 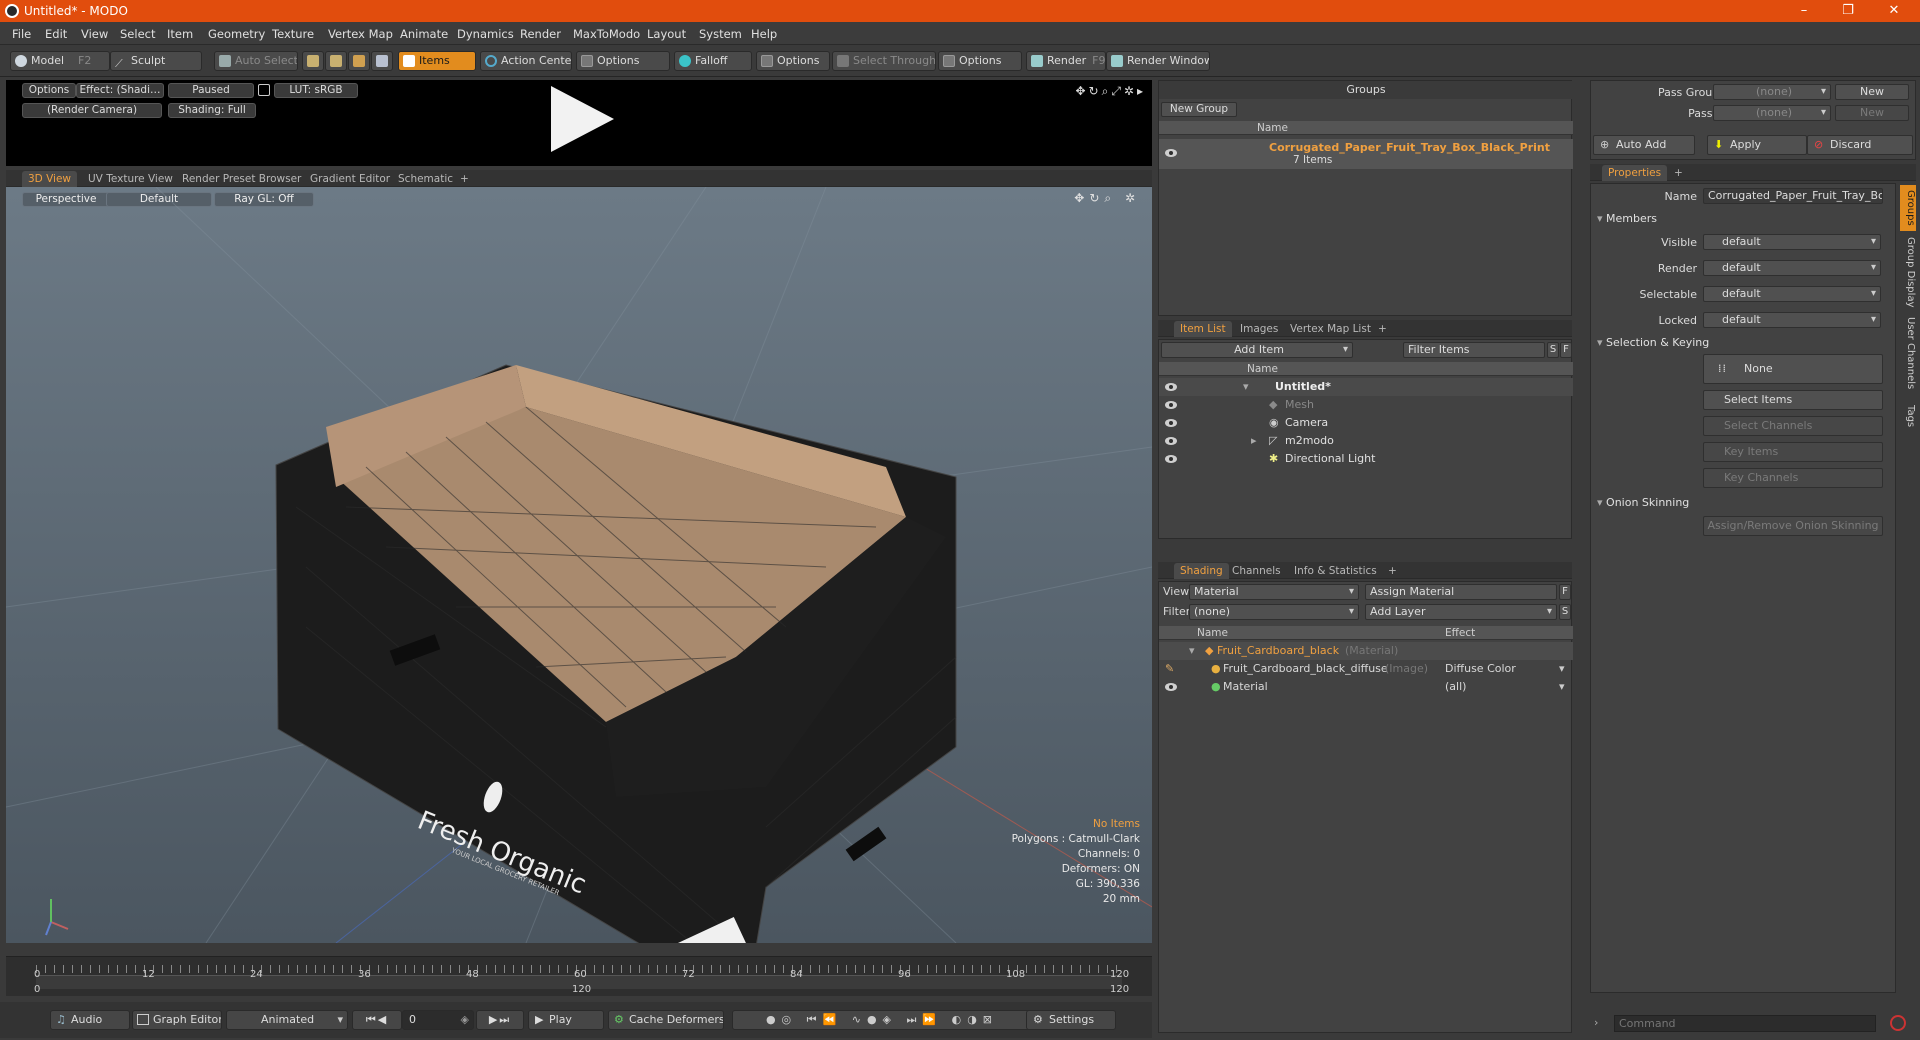 What do you see at coordinates (1793, 369) in the screenshot?
I see `none-button: ⁞⁞ None` at bounding box center [1793, 369].